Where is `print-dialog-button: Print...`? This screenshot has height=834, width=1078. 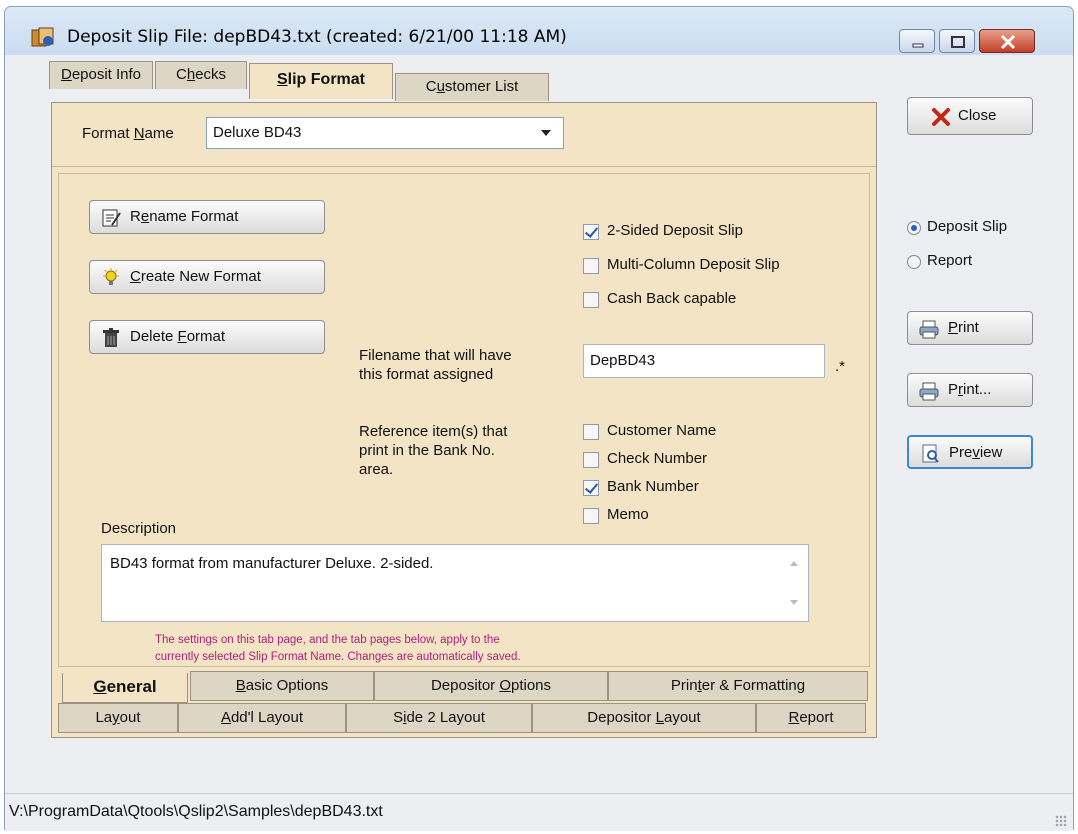
print-dialog-button: Print... is located at coordinates (970, 390).